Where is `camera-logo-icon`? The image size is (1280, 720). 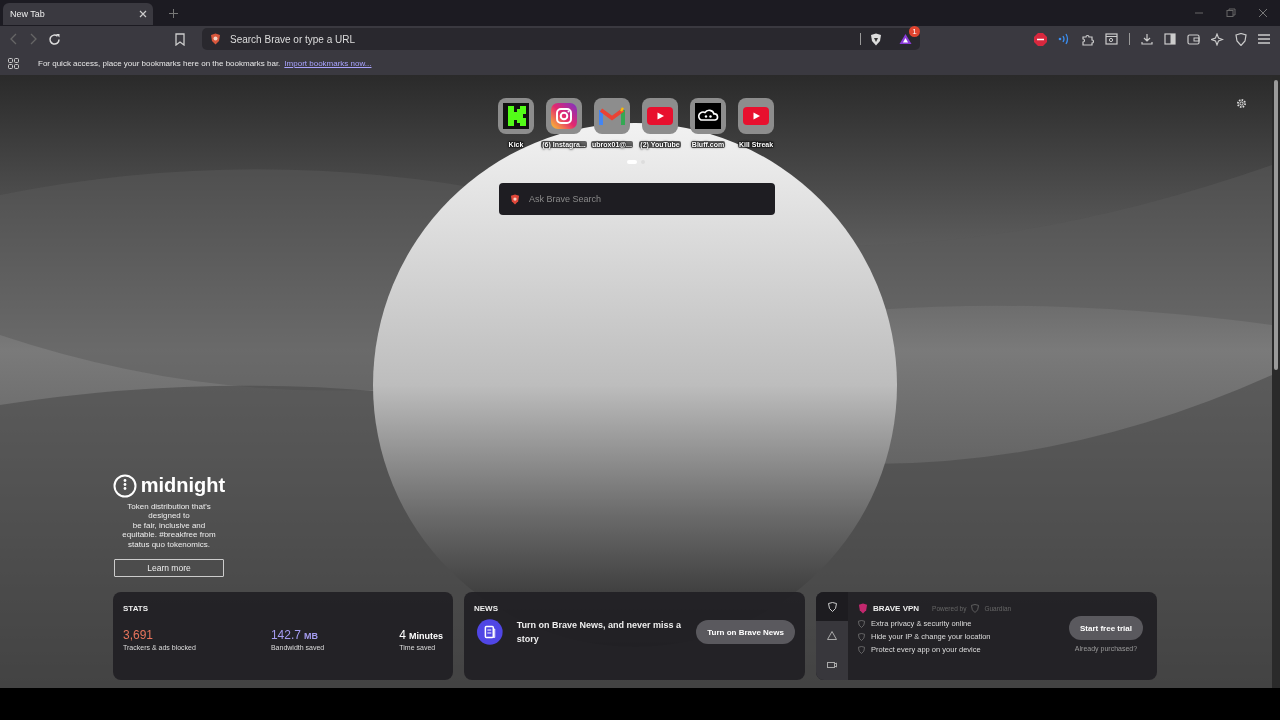 camera-logo-icon is located at coordinates (564, 116).